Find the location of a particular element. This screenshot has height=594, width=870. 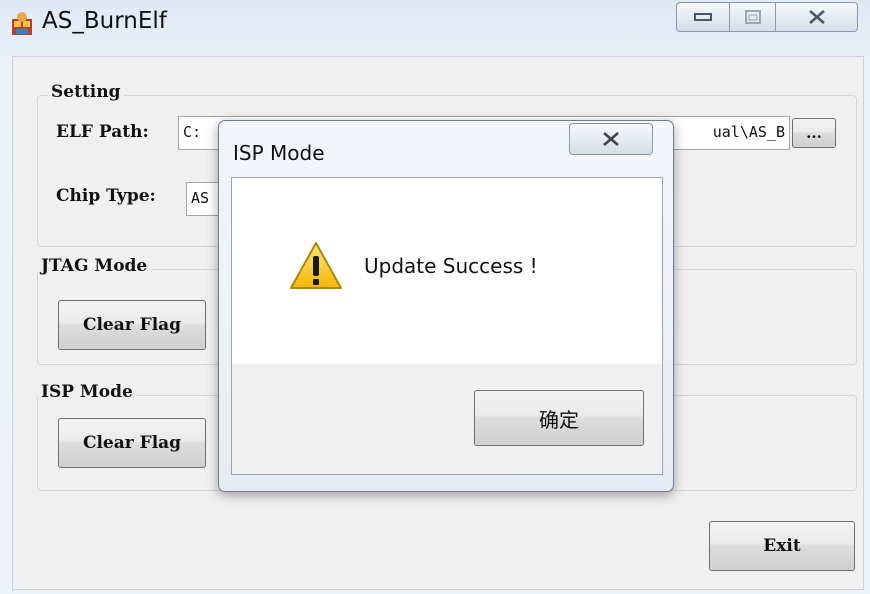

minimize-button is located at coordinates (703, 17).